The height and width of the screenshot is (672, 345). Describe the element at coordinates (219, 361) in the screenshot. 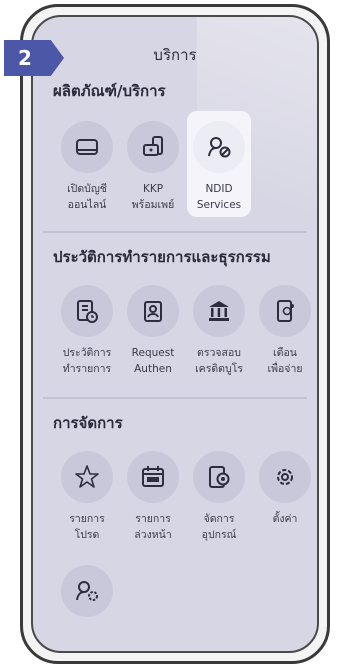

I see `tile-label: ตรวจสอบ เครดิตบูโร` at that location.